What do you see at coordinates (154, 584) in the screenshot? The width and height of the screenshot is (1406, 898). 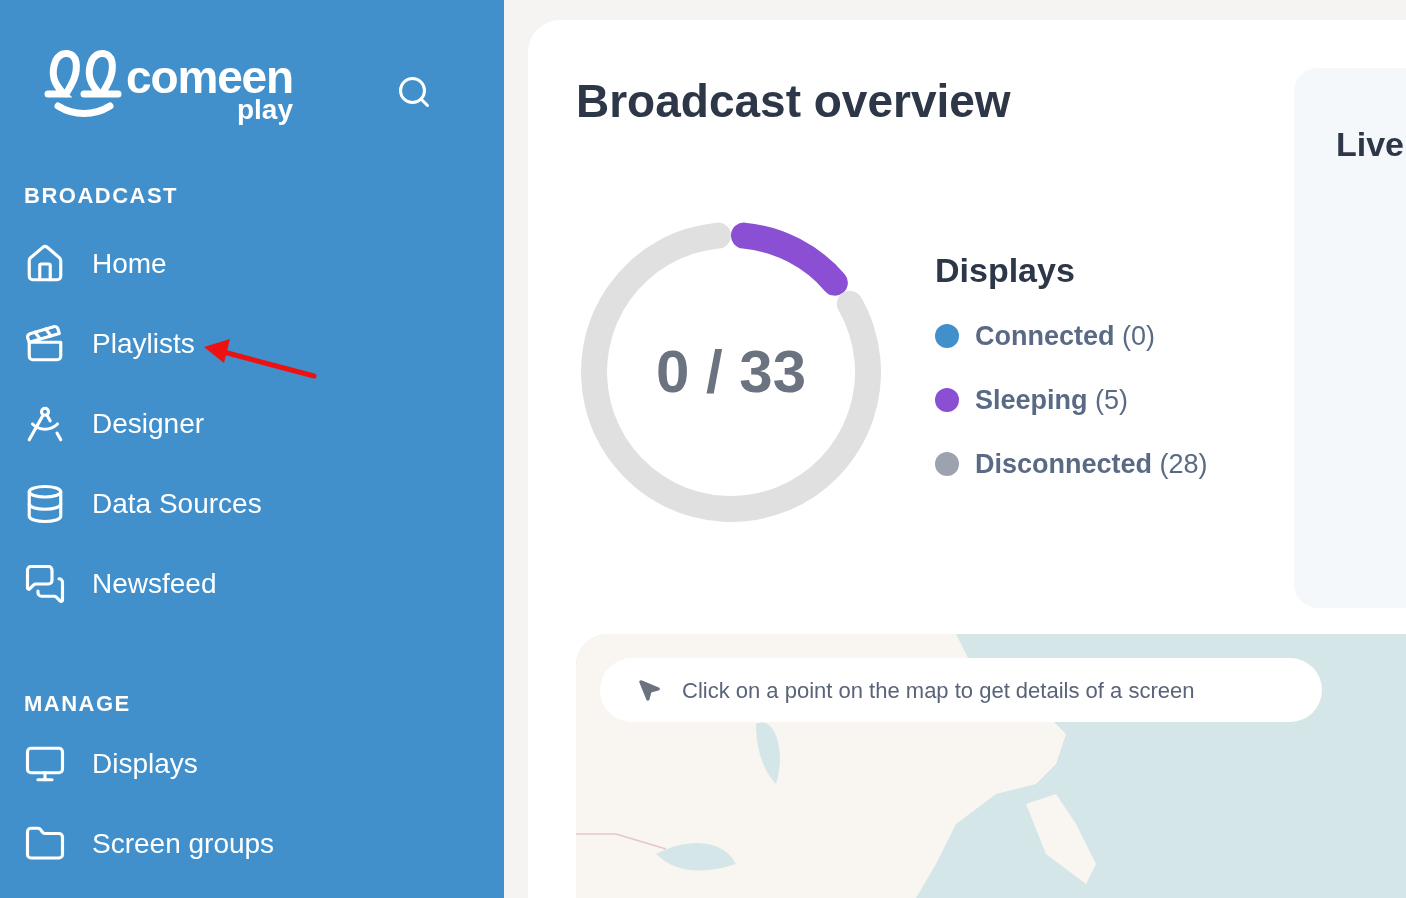 I see `nav-link: Newsfeed` at bounding box center [154, 584].